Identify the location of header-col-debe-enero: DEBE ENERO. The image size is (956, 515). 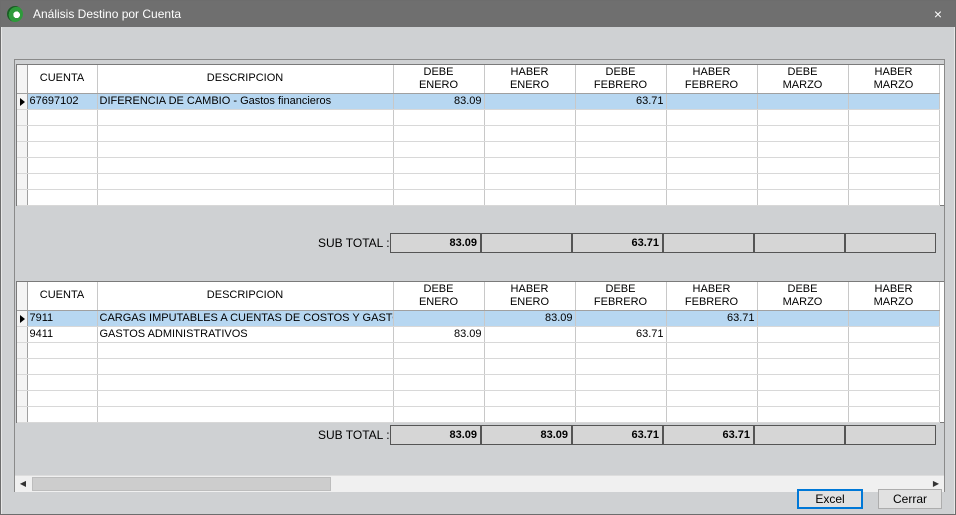
(439, 296).